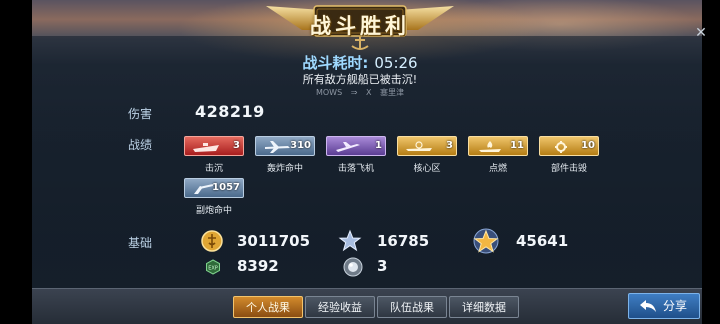  Describe the element at coordinates (285, 156) in the screenshot. I see `medal-bomb-hits: 310 轰炸命中` at that location.